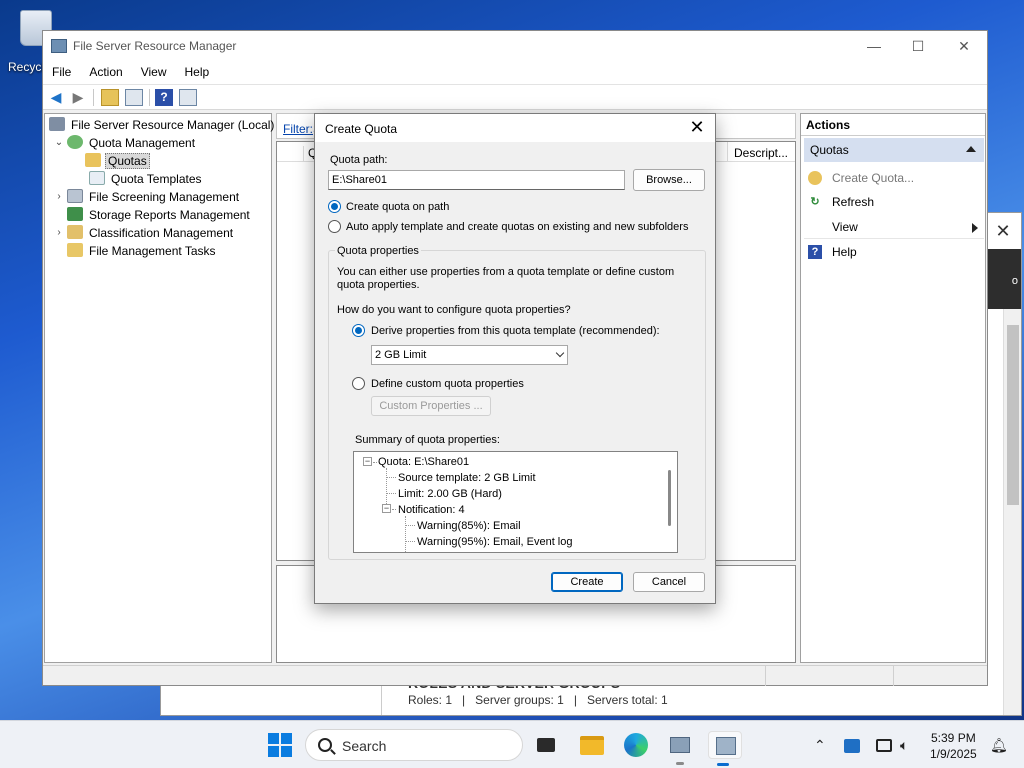 Image resolution: width=1024 pixels, height=768 pixels. I want to click on display-icon, so click(884, 745).